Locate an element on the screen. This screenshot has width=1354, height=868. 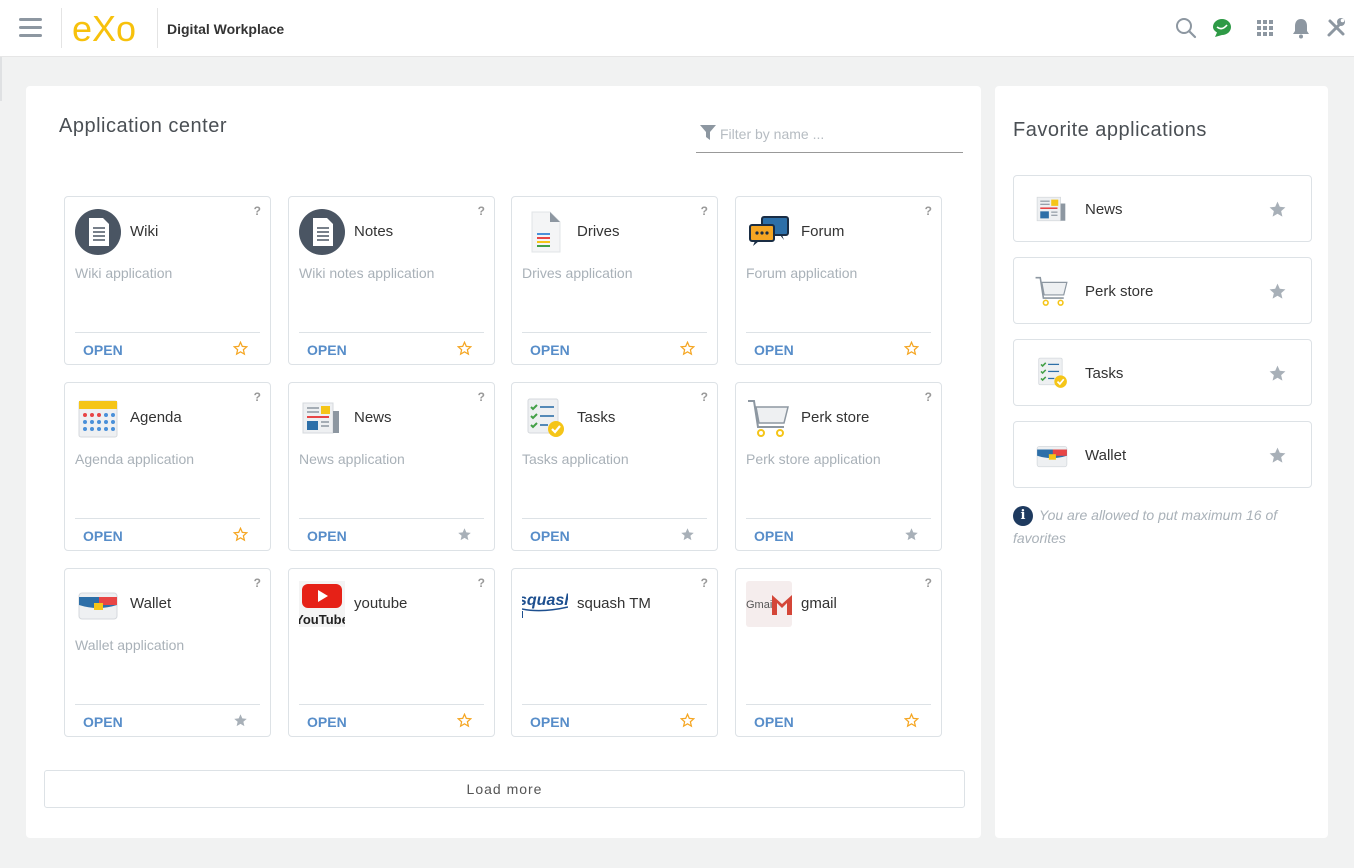
notes-icon is located at coordinates (322, 232).